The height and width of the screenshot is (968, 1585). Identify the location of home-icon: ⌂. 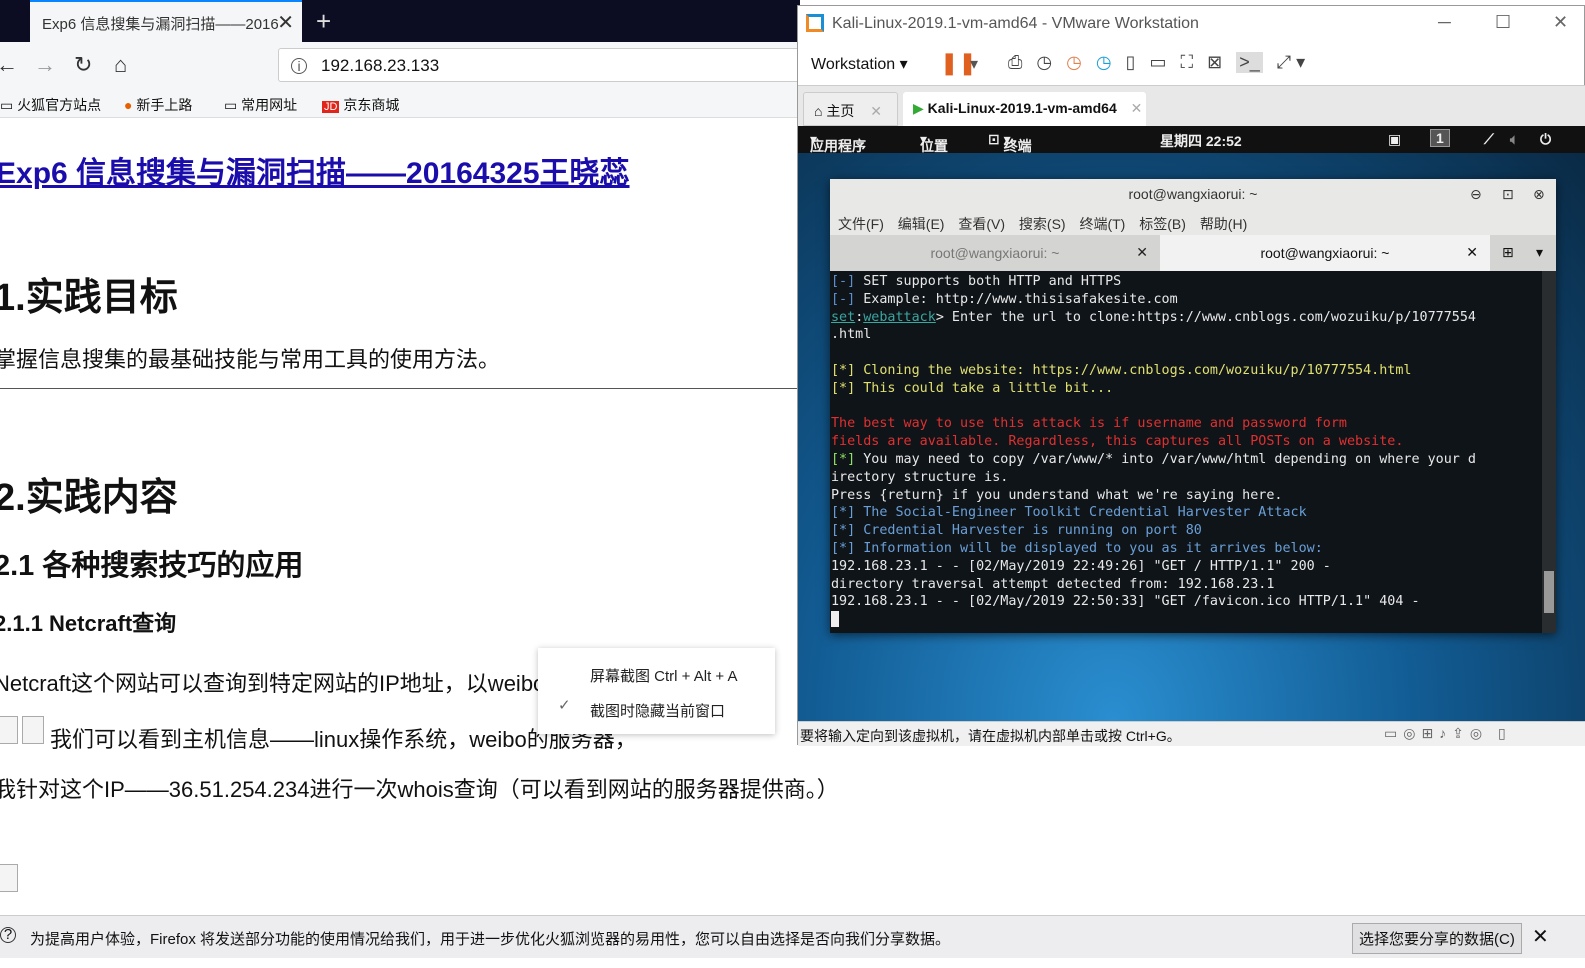
(120, 65).